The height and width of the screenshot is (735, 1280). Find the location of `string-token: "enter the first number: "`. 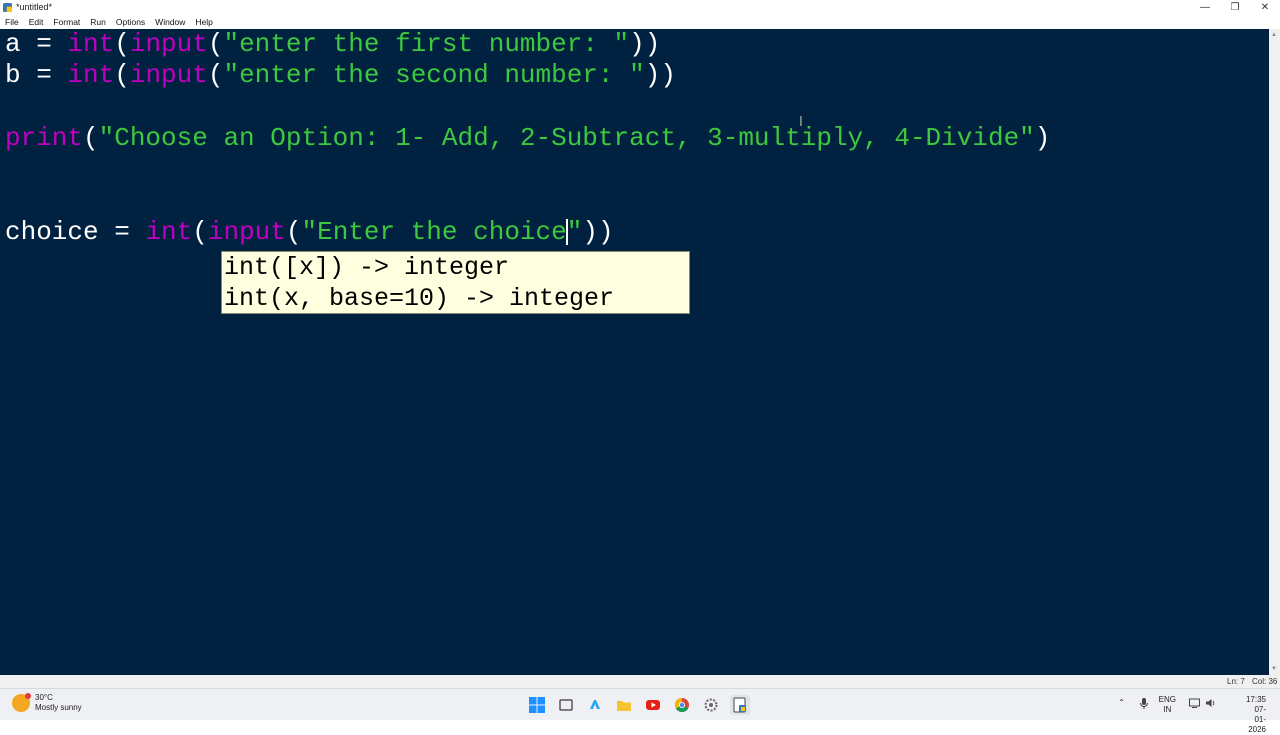

string-token: "enter the first number: " is located at coordinates (426, 44).